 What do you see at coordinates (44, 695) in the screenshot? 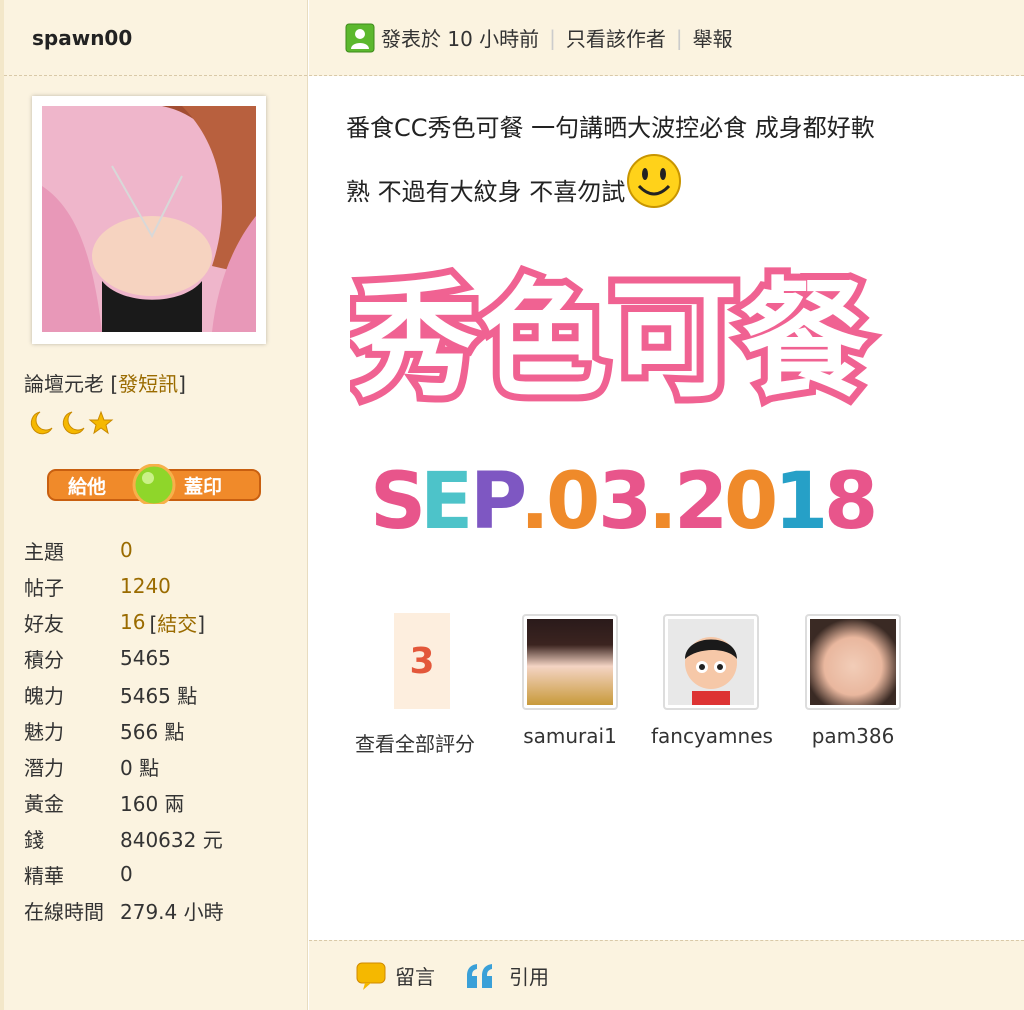
I see `stat-label: 魄力` at bounding box center [44, 695].